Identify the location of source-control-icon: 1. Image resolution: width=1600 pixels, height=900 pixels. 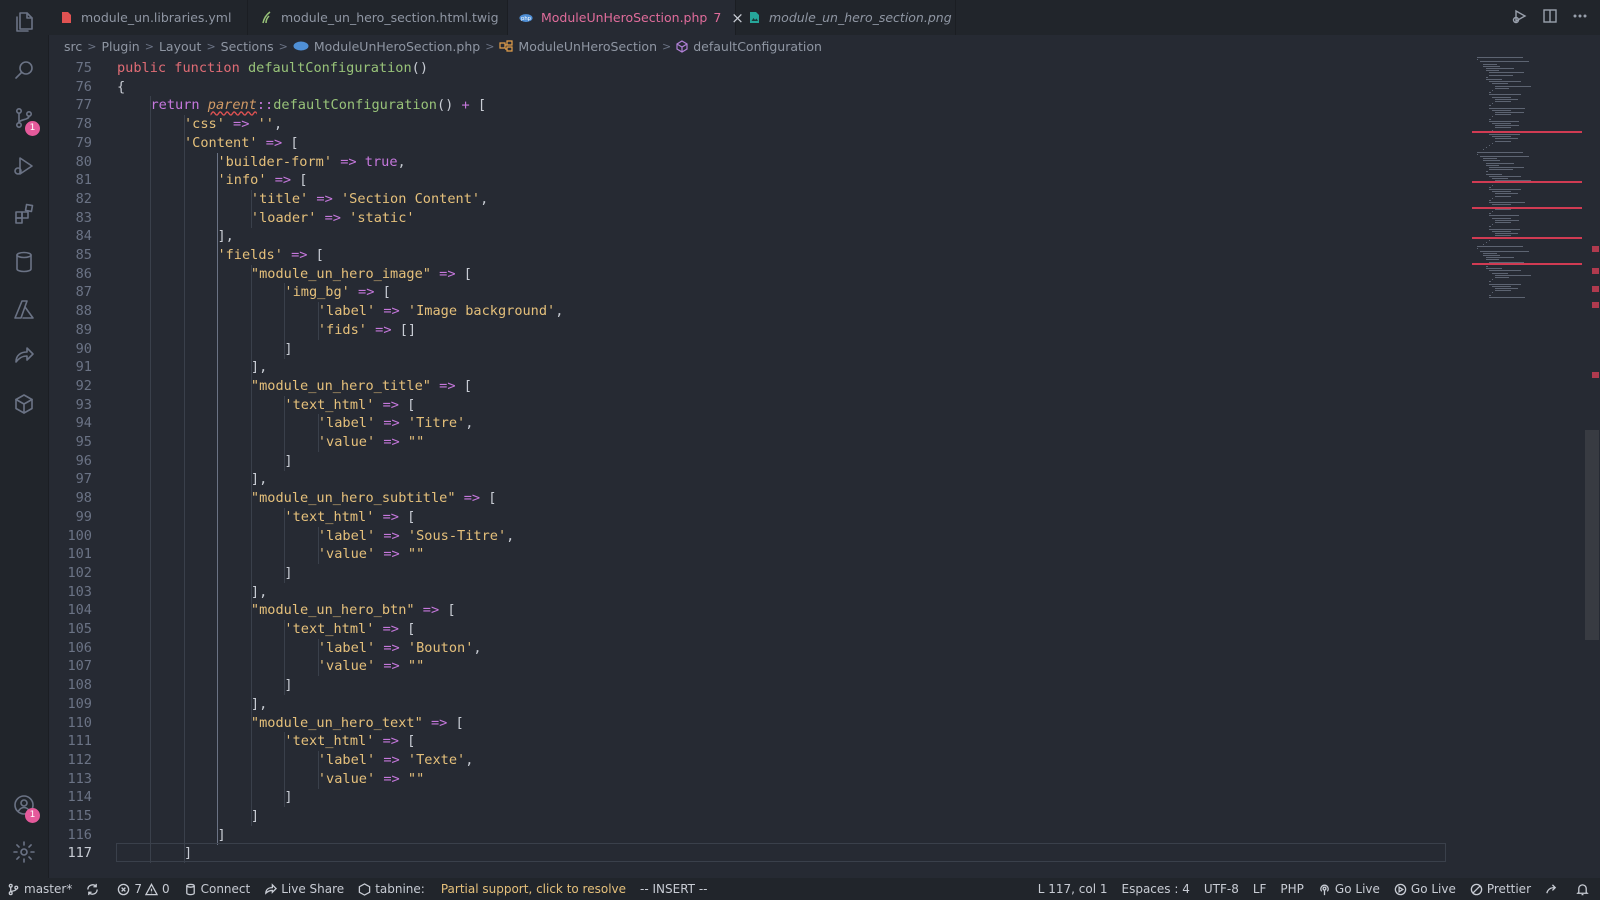
(24, 118).